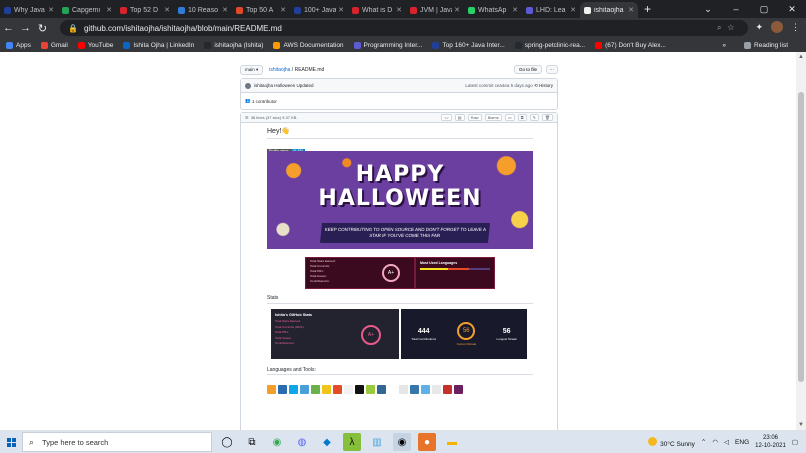  Describe the element at coordinates (759, 27) in the screenshot. I see `extensions-icon: ✦` at that location.